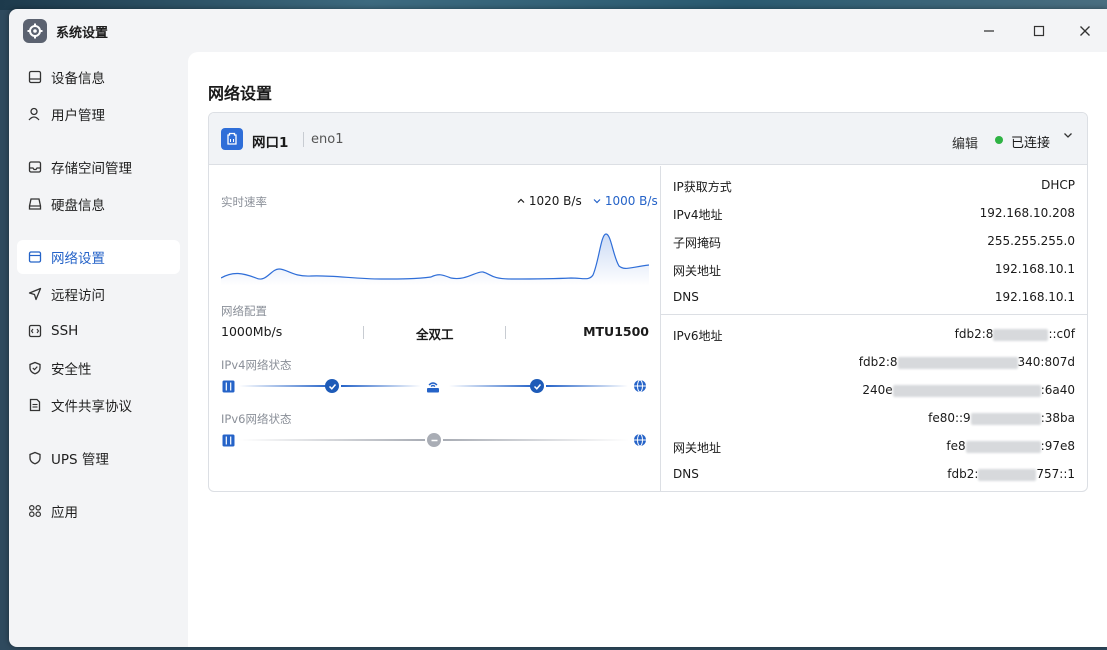 Image resolution: width=1107 pixels, height=650 pixels. I want to click on sidebar-item-label: 远程访问, so click(78, 296).